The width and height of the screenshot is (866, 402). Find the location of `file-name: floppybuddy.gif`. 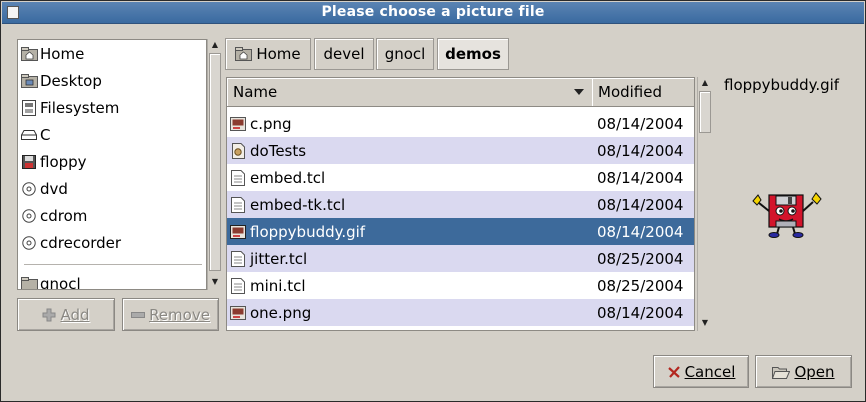

file-name: floppybuddy.gif is located at coordinates (308, 231).